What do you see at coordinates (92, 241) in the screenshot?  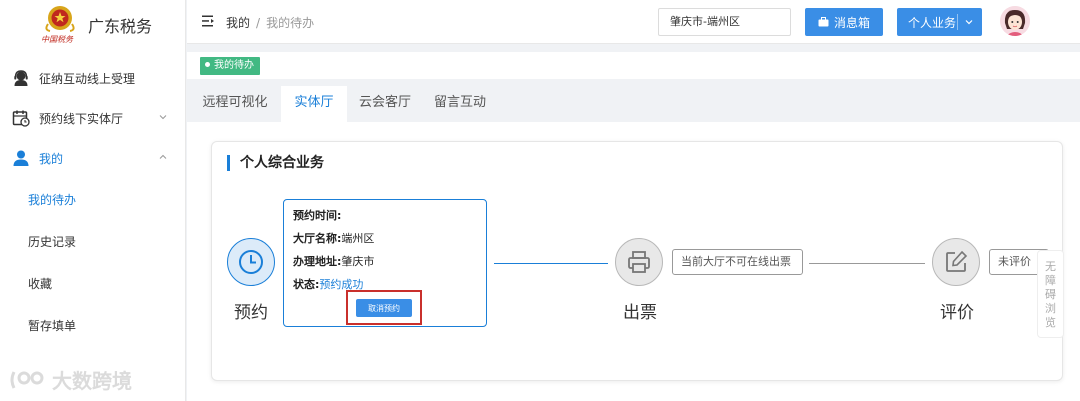 I see `sidebar-subitem-history: 历史记录` at bounding box center [92, 241].